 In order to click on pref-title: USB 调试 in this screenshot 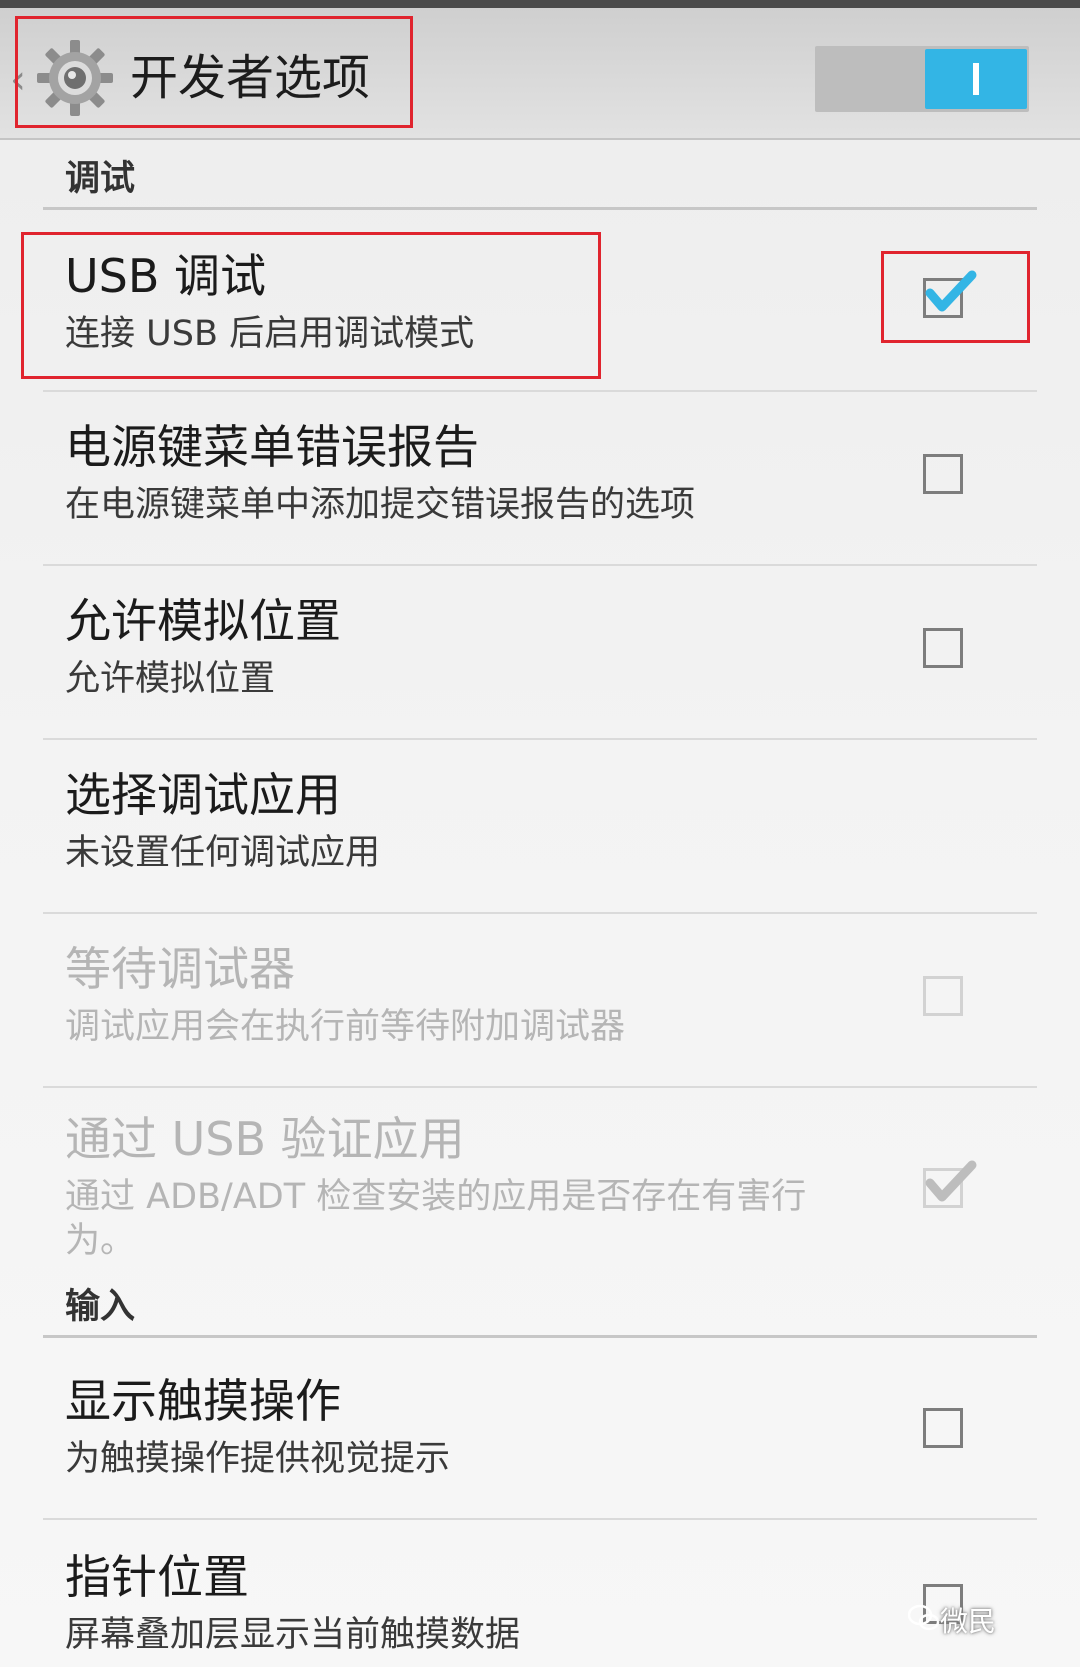, I will do `click(166, 276)`.